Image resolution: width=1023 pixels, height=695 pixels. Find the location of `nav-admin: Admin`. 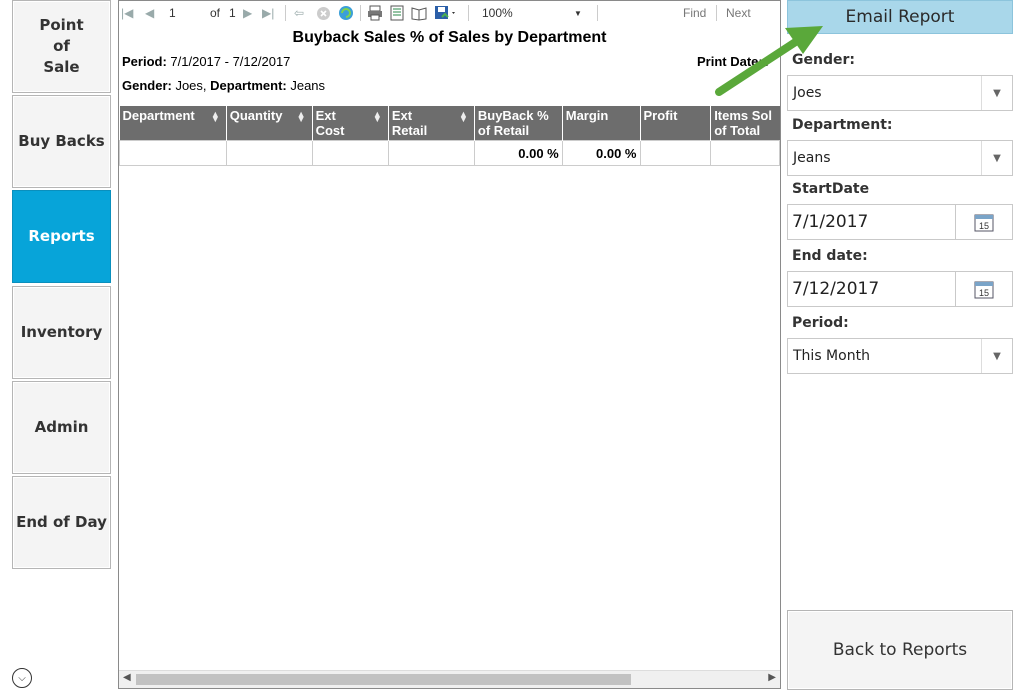

nav-admin: Admin is located at coordinates (61, 427).